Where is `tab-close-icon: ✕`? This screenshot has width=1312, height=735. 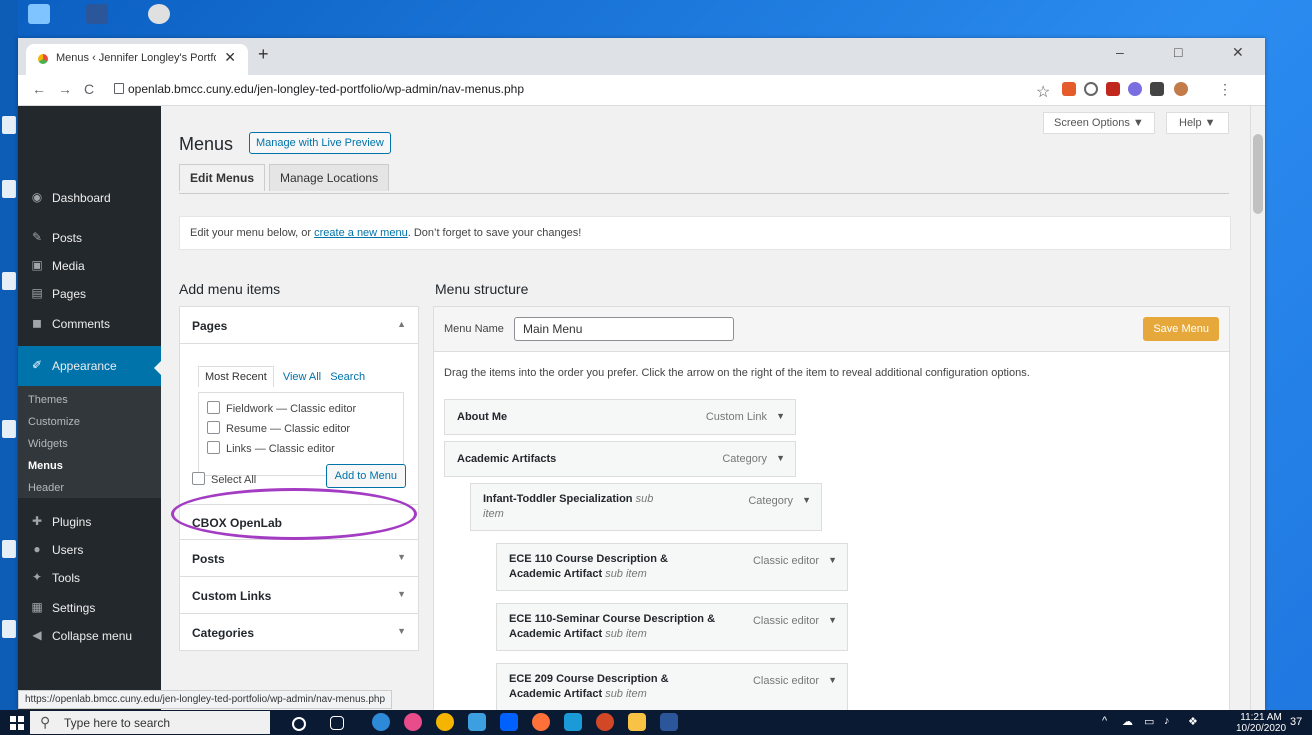
tab-close-icon: ✕ is located at coordinates (230, 57).